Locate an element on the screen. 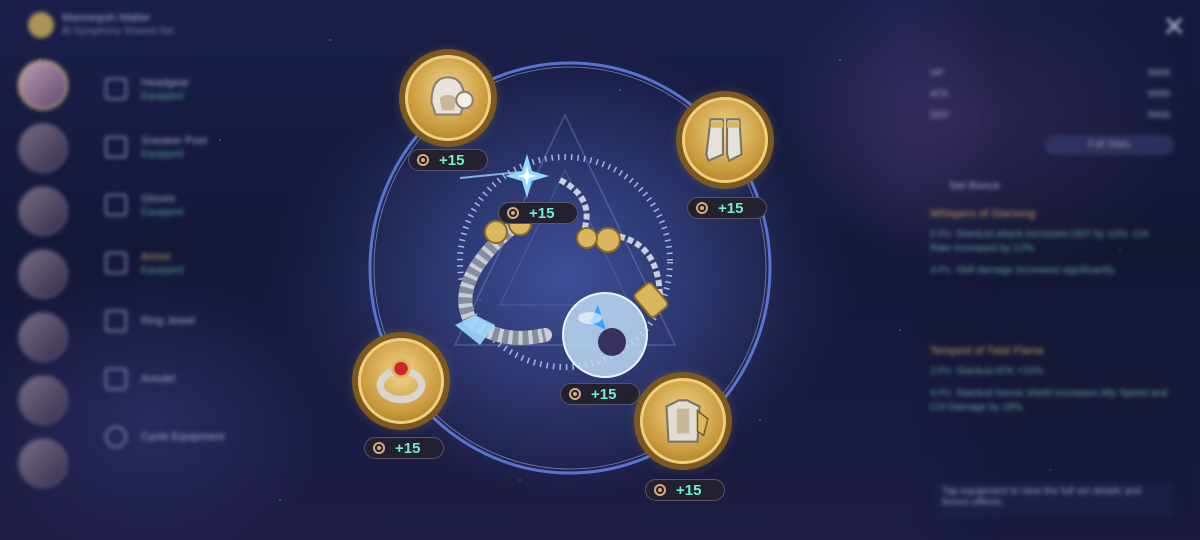 The image size is (1200, 540). equipment-helmet is located at coordinates (448, 98).